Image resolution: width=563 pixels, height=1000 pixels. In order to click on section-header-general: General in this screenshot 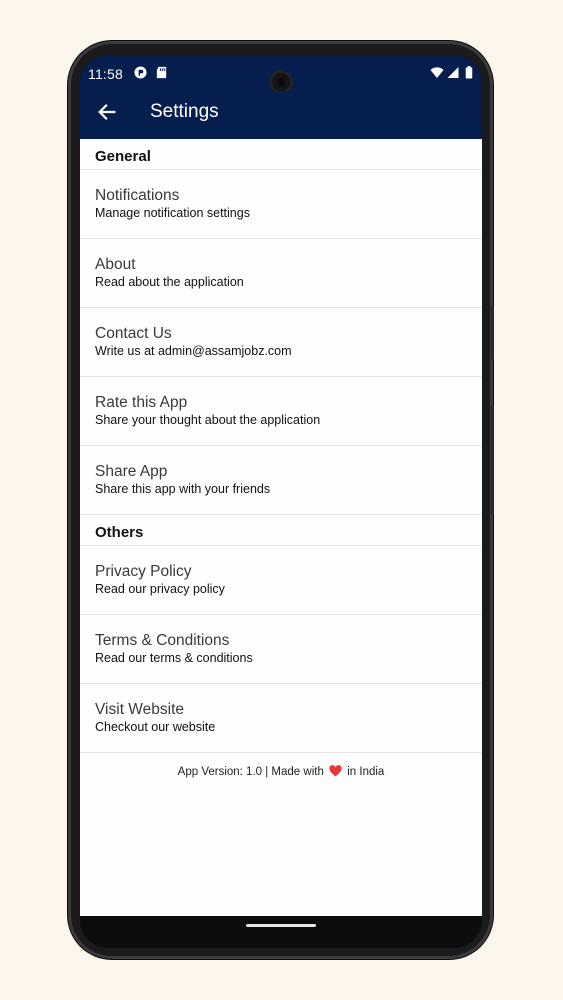, I will do `click(281, 154)`.